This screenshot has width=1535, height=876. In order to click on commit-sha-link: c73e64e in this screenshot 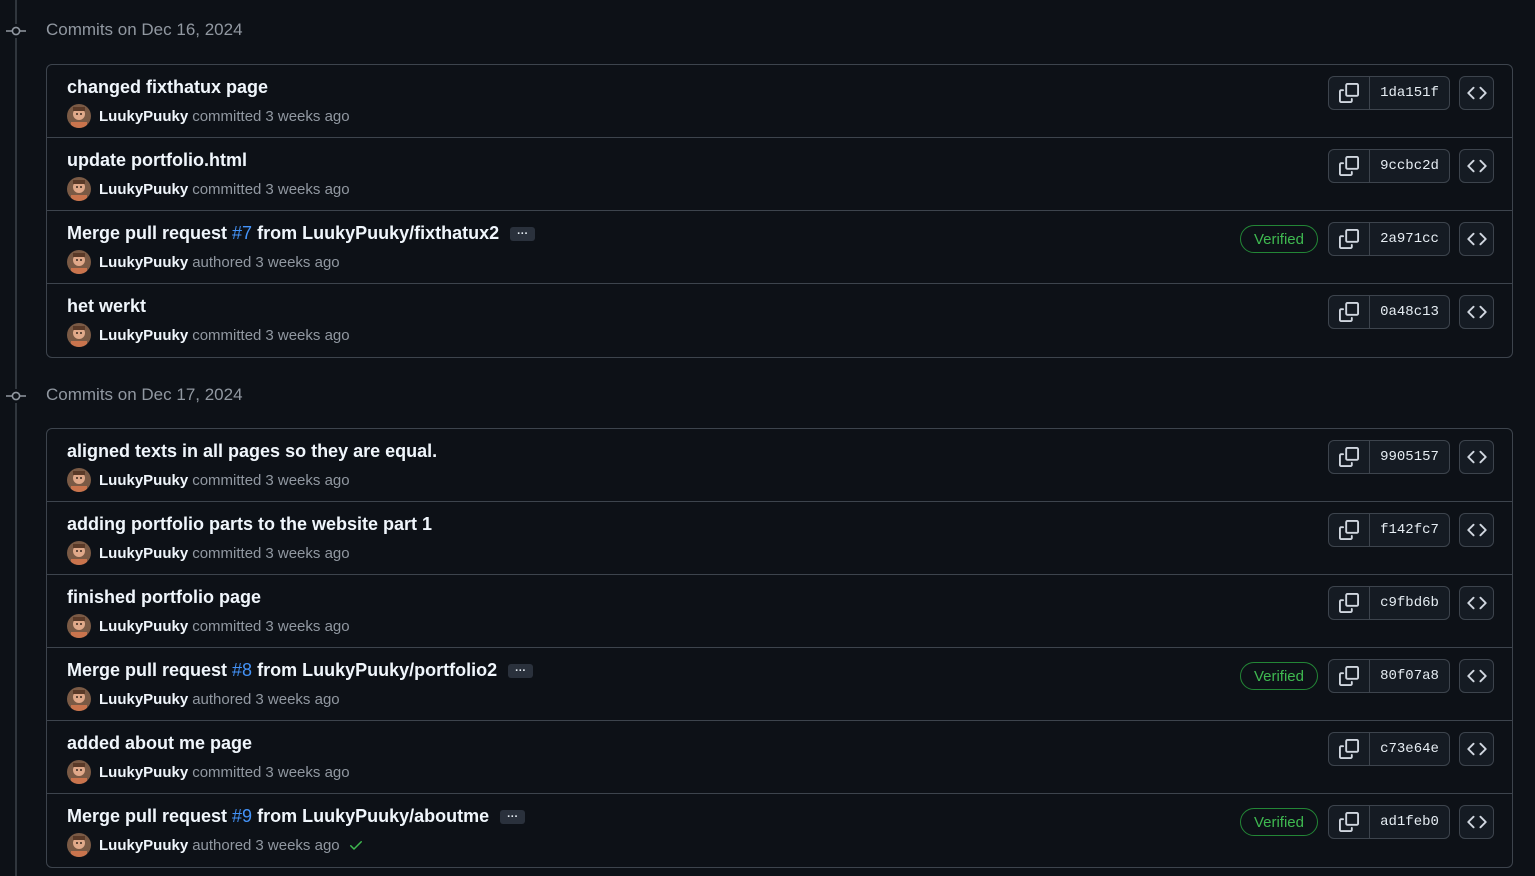, I will do `click(1409, 749)`.